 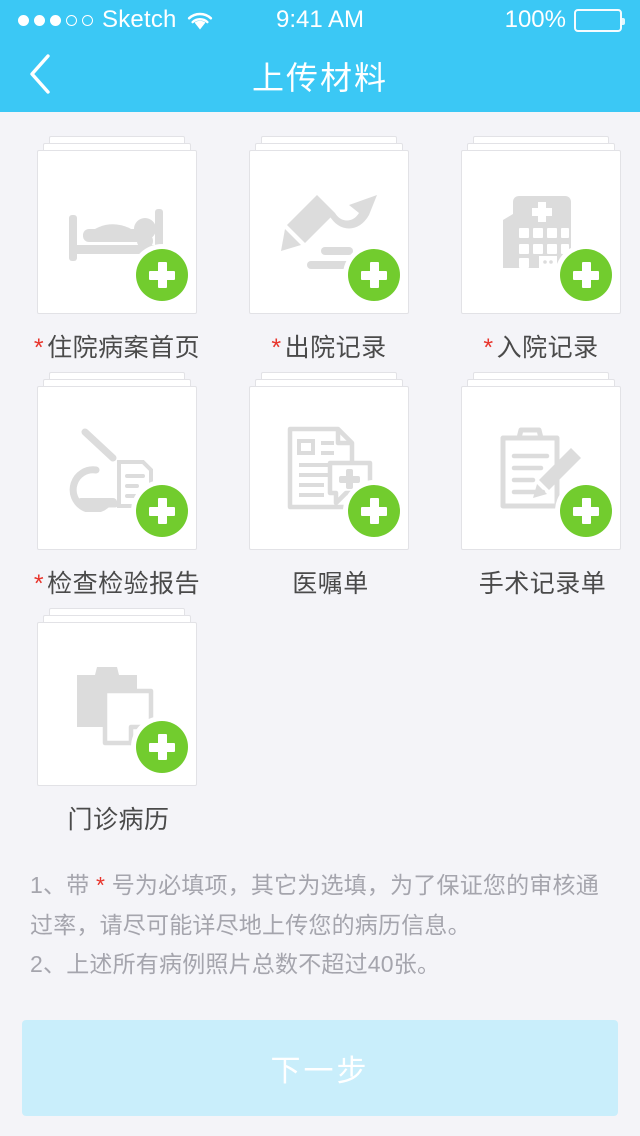 I want to click on back-button, so click(x=40, y=76).